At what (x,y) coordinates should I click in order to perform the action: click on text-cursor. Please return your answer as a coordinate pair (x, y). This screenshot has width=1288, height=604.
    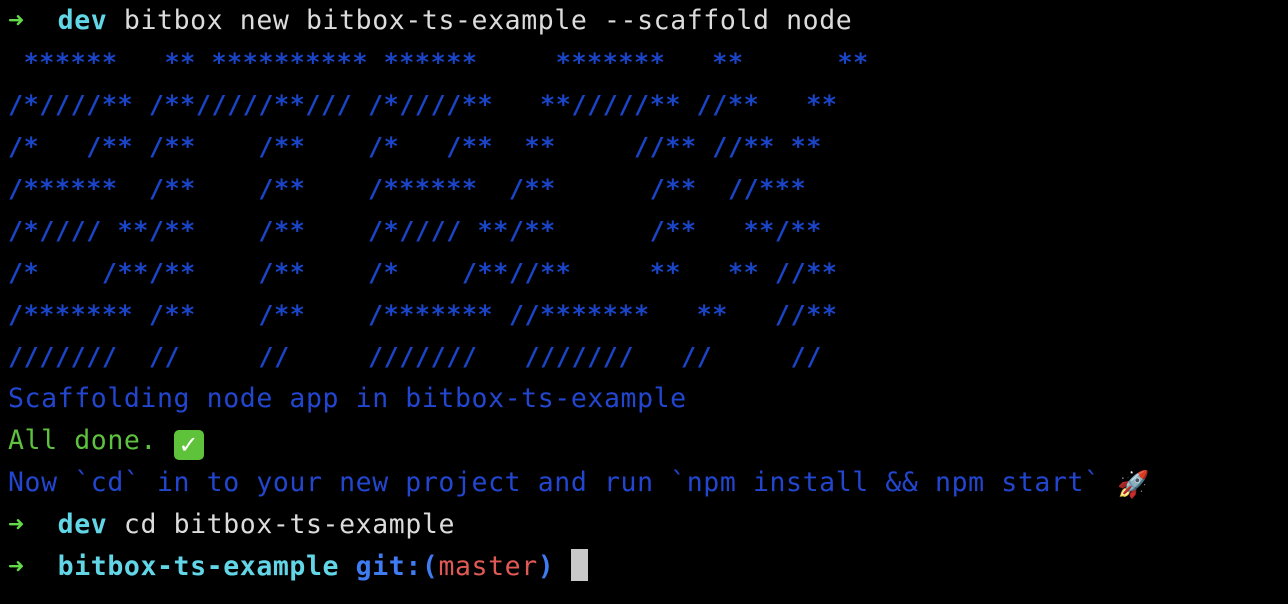
    Looking at the image, I should click on (579, 565).